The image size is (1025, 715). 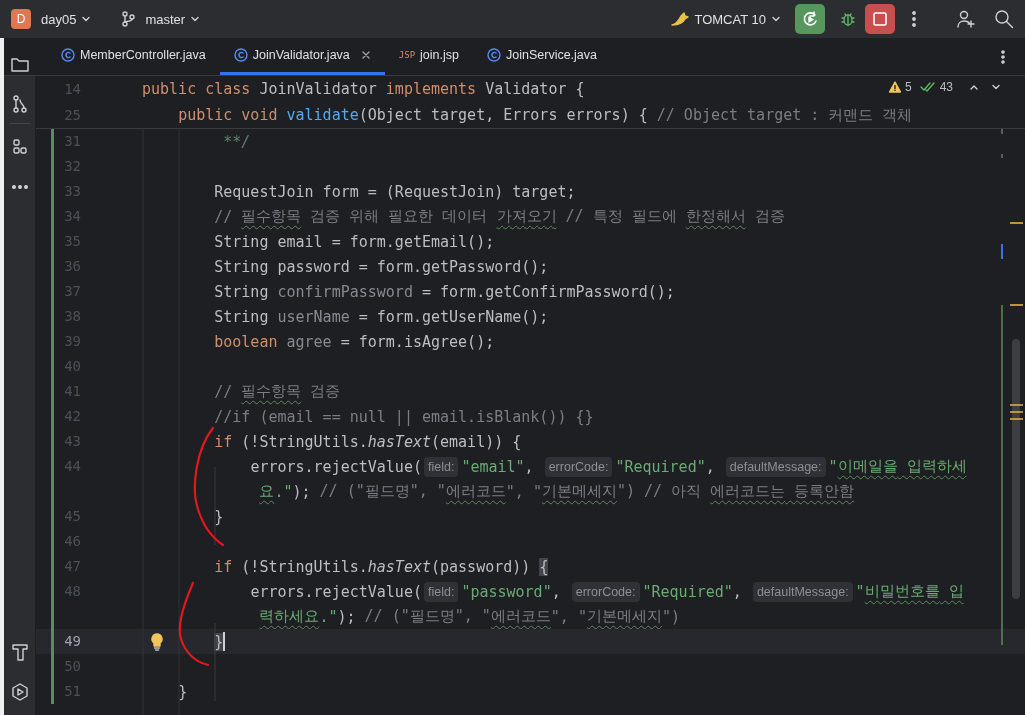 What do you see at coordinates (824, 491) in the screenshot?
I see `code-comment: 등록안함` at bounding box center [824, 491].